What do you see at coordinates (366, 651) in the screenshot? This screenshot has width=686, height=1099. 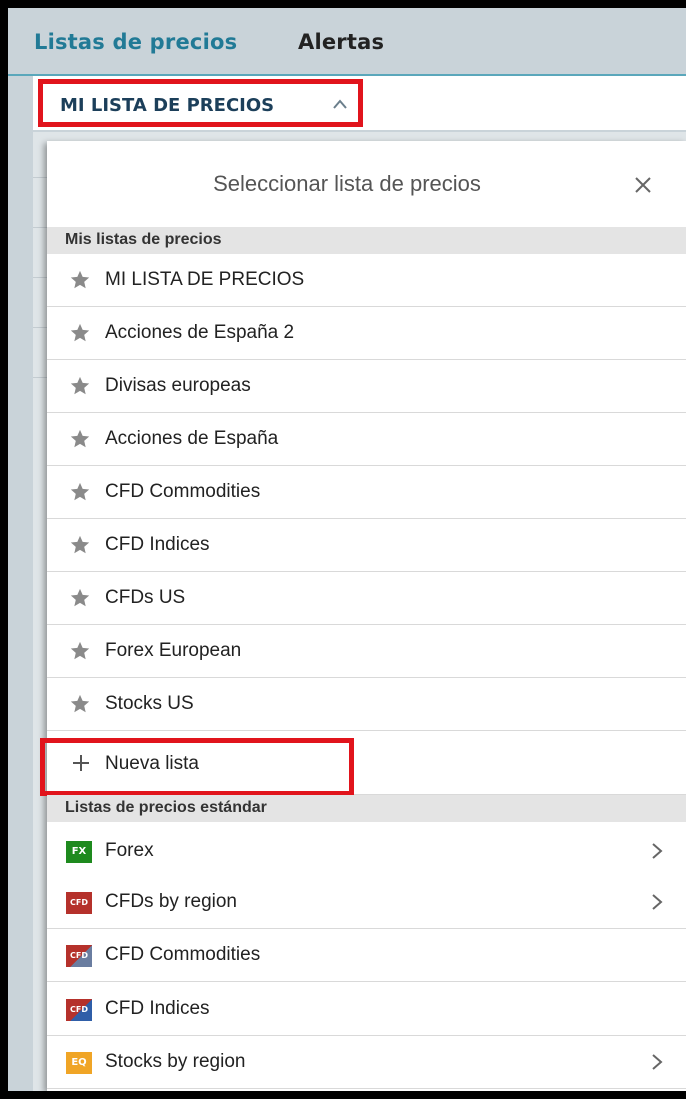 I see `my-price-list-item: Forex European` at bounding box center [366, 651].